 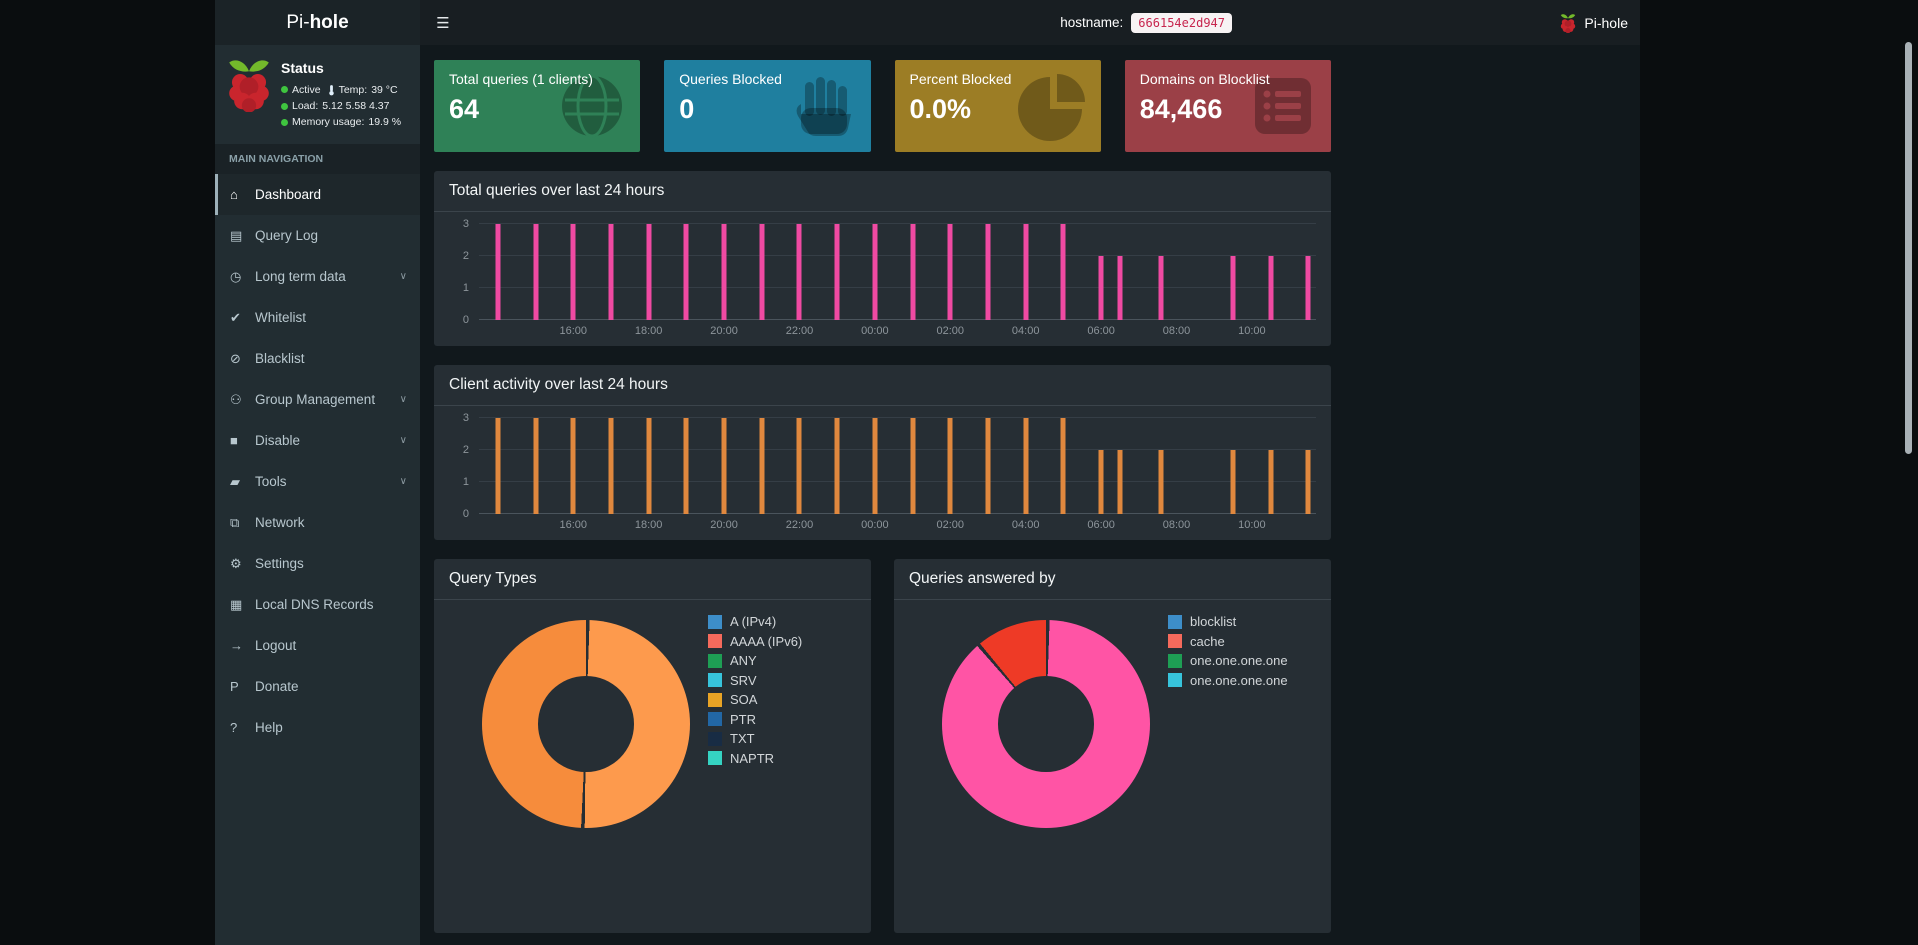 What do you see at coordinates (317, 604) in the screenshot?
I see `sidebar-item-local-dns-records: ▦ Local DNS Records` at bounding box center [317, 604].